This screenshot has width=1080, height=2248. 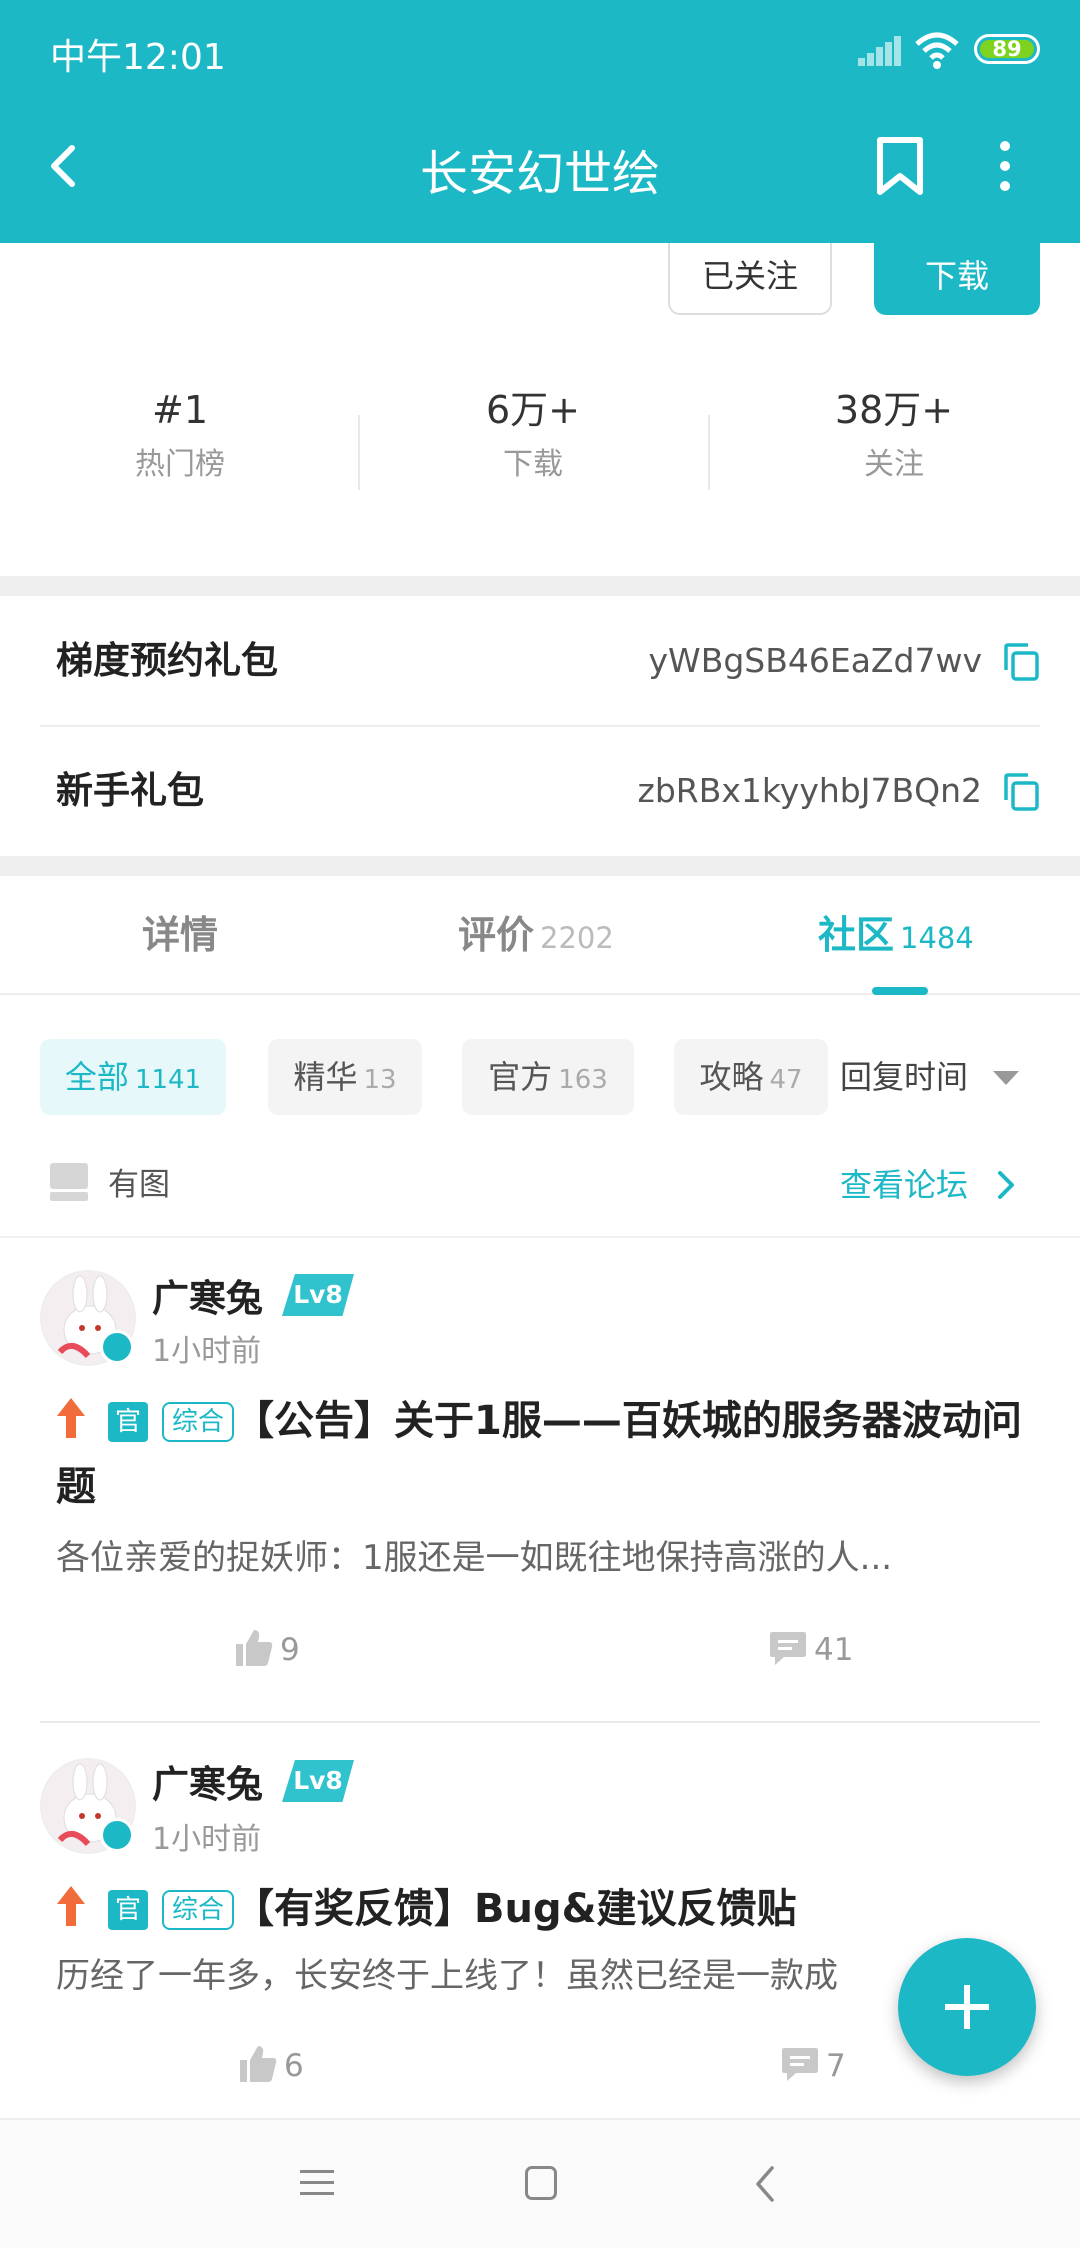 I want to click on tab-count: 1484, so click(x=937, y=938).